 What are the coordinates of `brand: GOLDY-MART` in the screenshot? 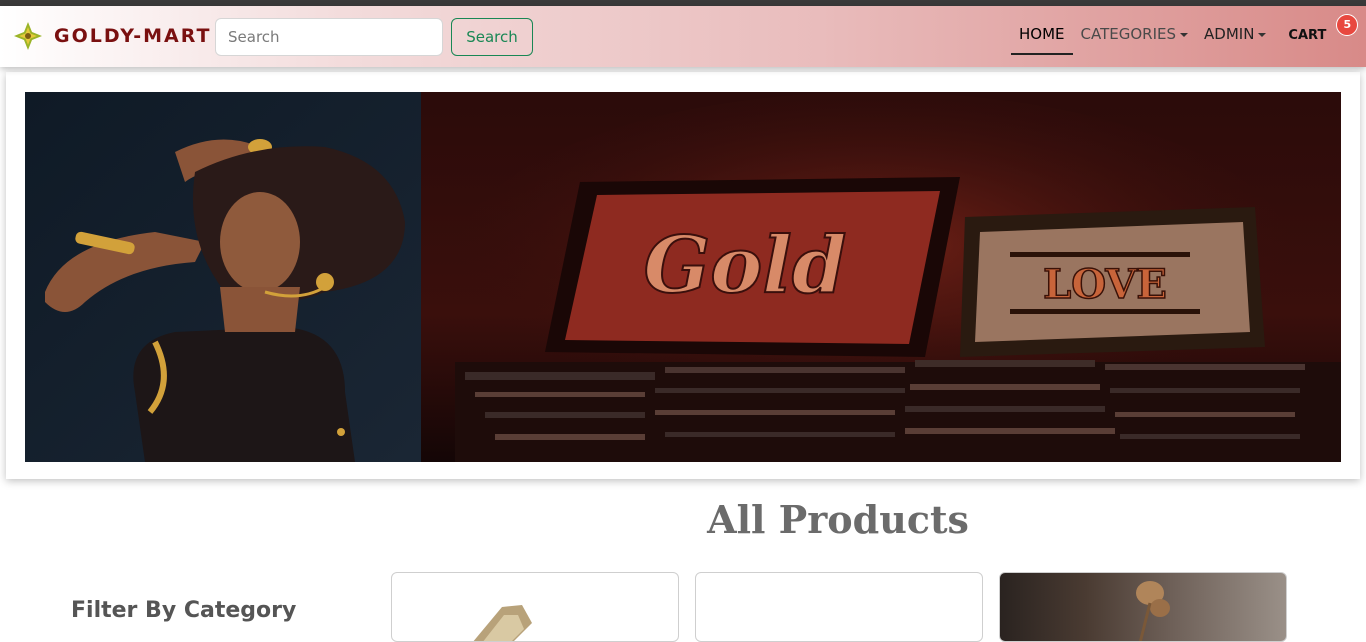 It's located at (111, 36).